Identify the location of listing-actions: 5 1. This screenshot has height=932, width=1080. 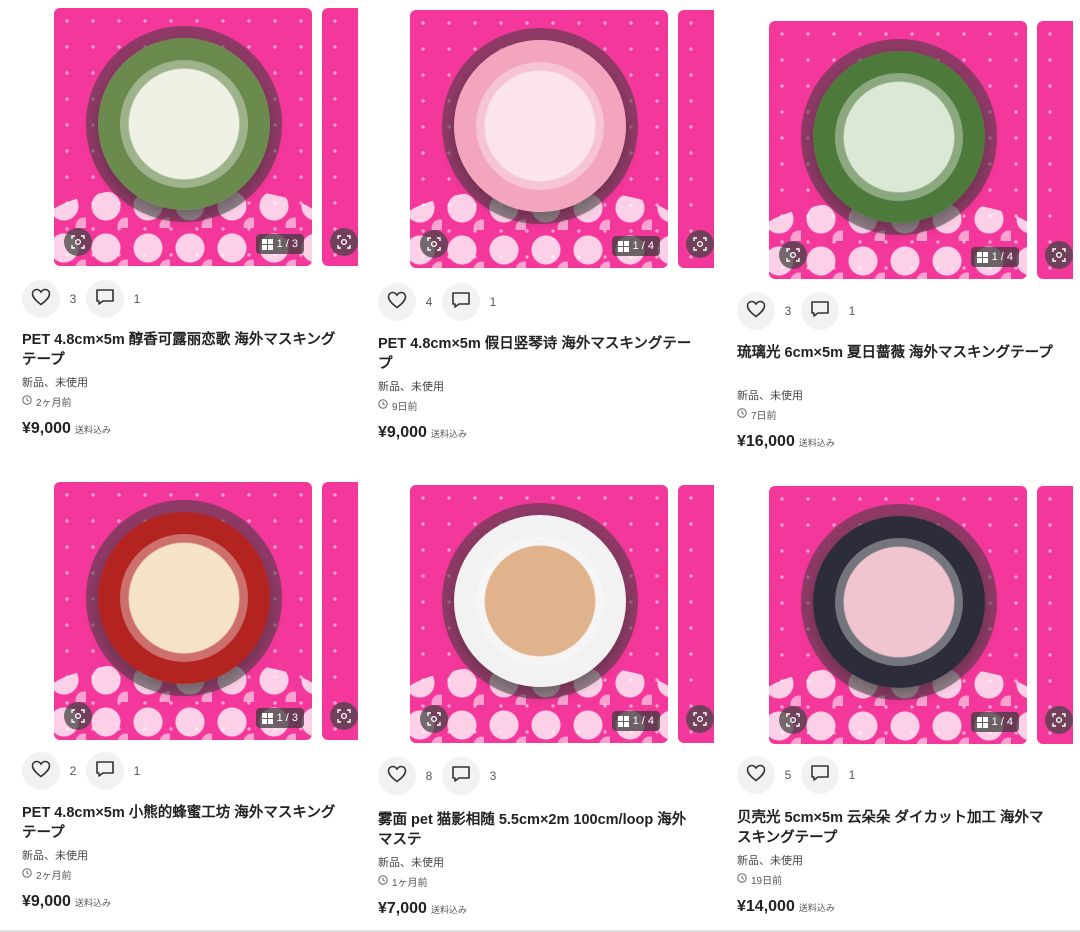
(801, 775).